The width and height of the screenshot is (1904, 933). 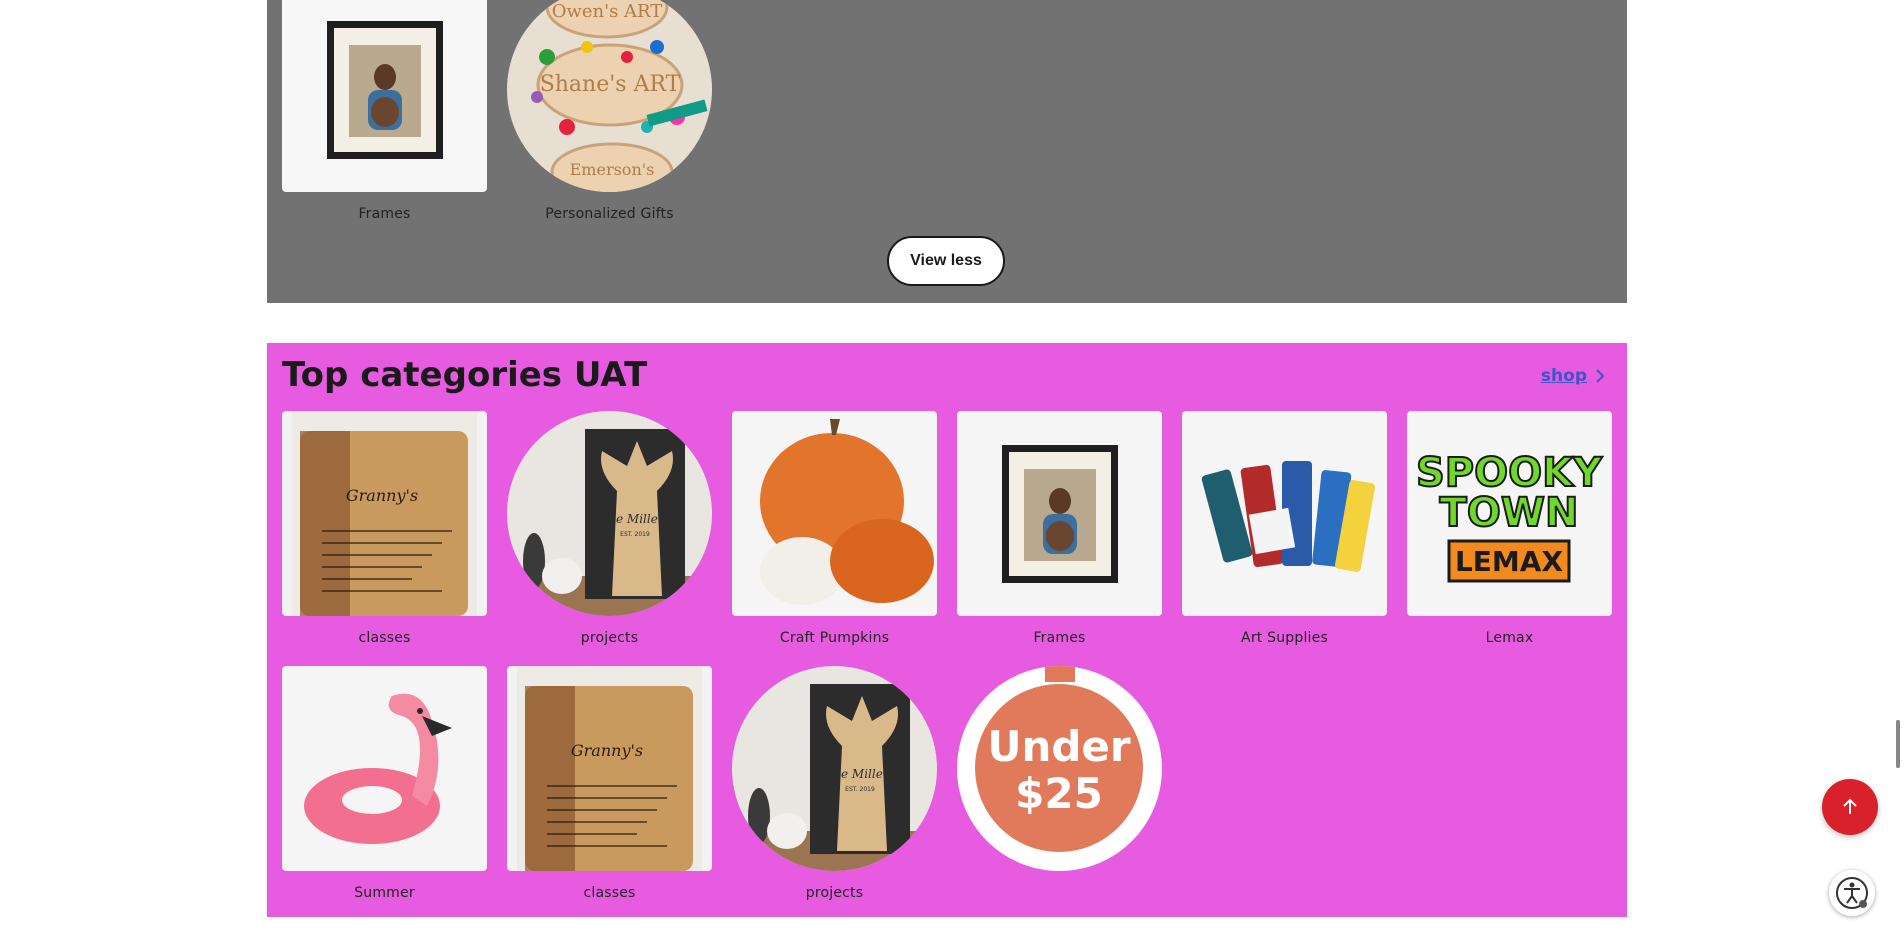 What do you see at coordinates (612, 169) in the screenshot?
I see `ornament-text: Emerson's` at bounding box center [612, 169].